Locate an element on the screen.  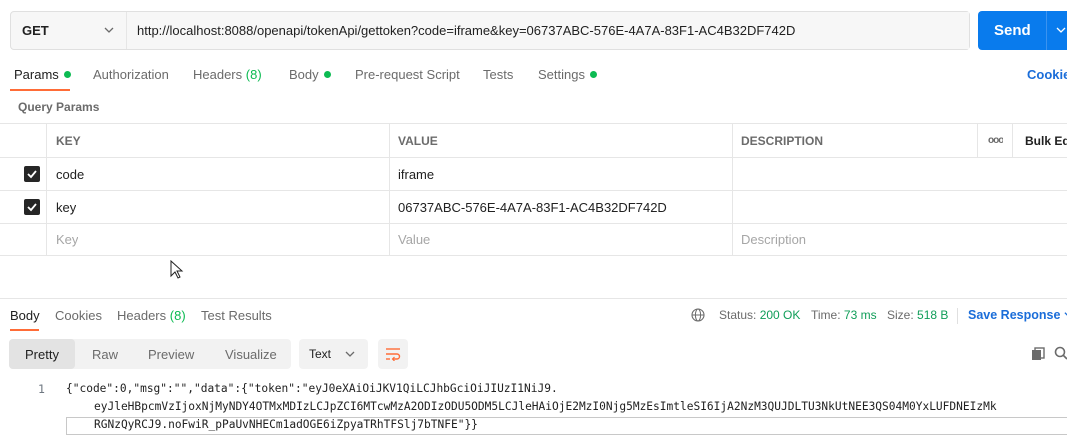
view-pretty-button: Pretty is located at coordinates (42, 354).